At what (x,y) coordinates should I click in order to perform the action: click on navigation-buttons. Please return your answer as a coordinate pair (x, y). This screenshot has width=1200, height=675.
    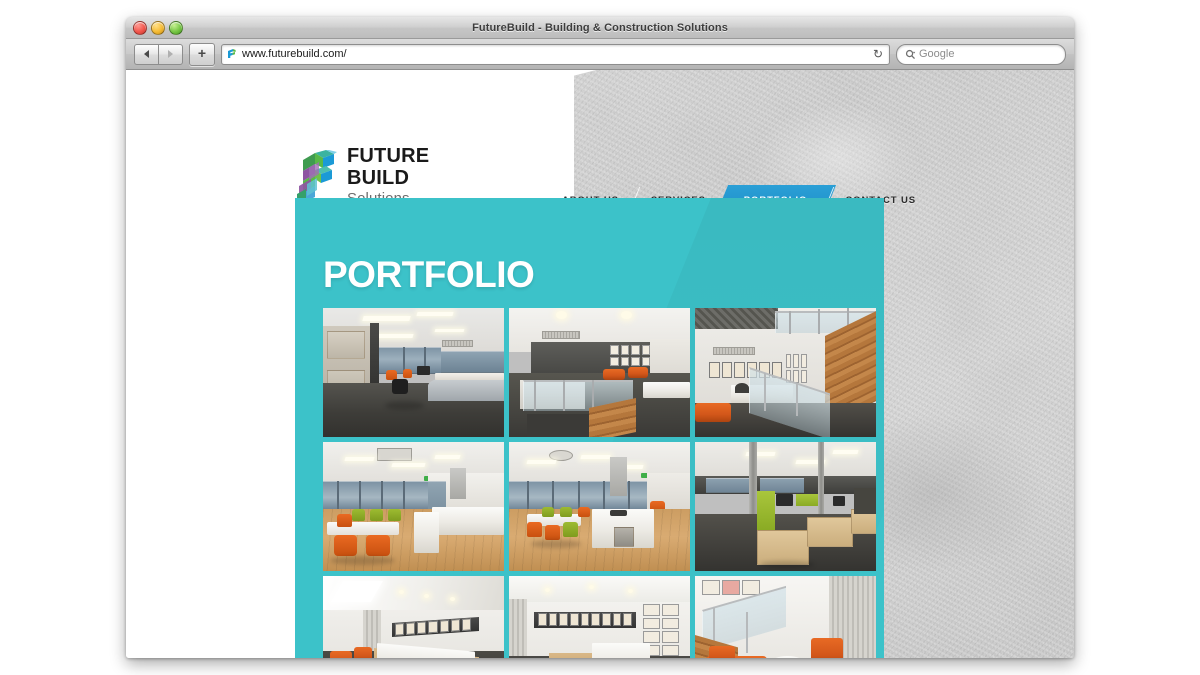
    Looking at the image, I should click on (158, 54).